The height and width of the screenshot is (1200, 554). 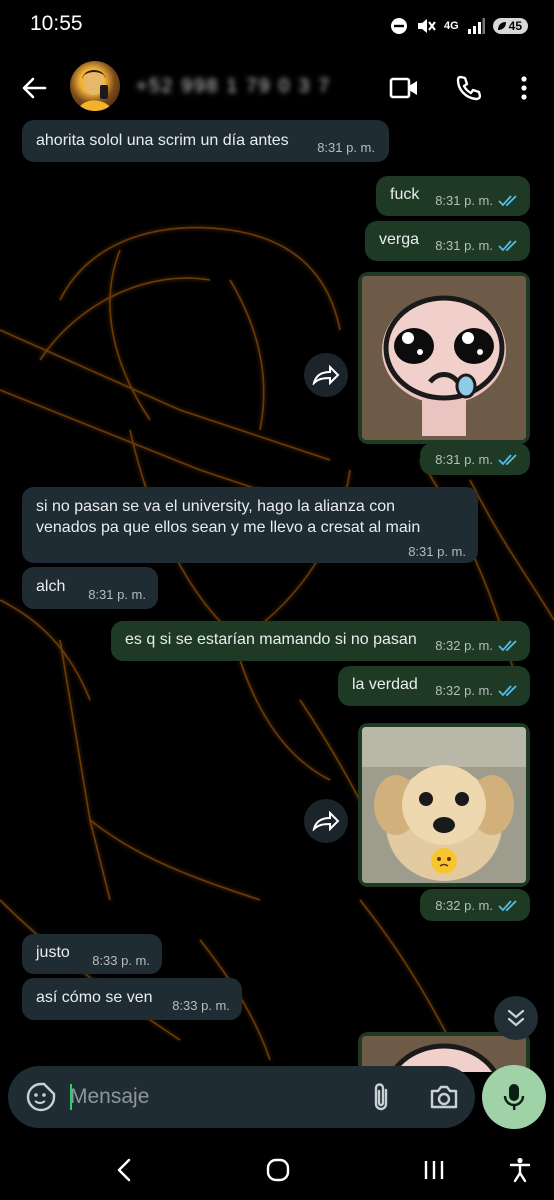 What do you see at coordinates (451, 26) in the screenshot?
I see `network-type: 4G` at bounding box center [451, 26].